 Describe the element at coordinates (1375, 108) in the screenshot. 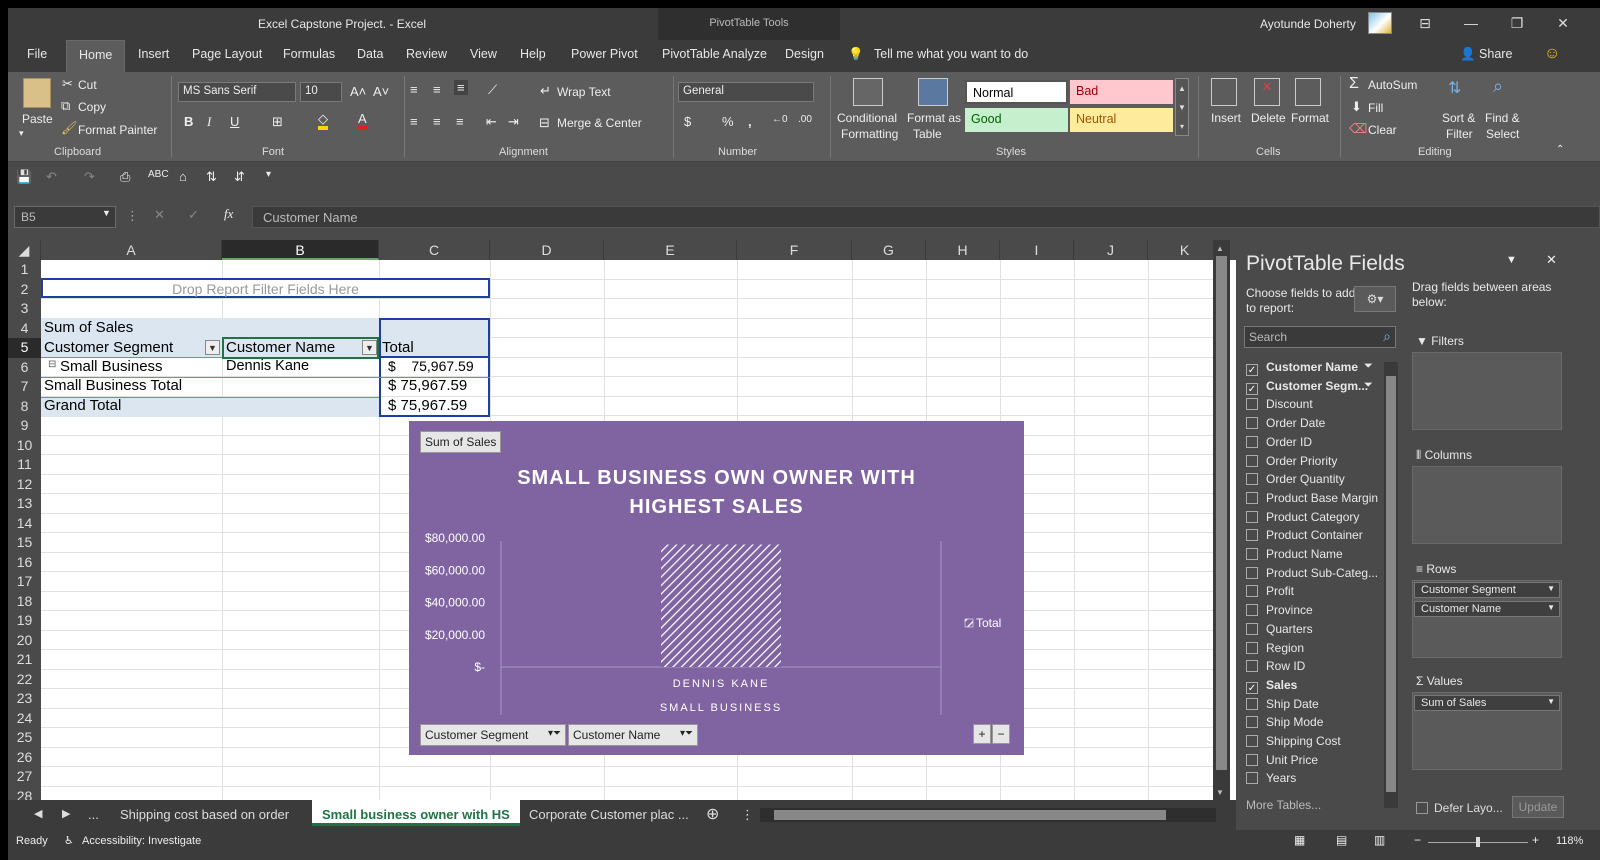

I see `fill-button: Fill` at that location.